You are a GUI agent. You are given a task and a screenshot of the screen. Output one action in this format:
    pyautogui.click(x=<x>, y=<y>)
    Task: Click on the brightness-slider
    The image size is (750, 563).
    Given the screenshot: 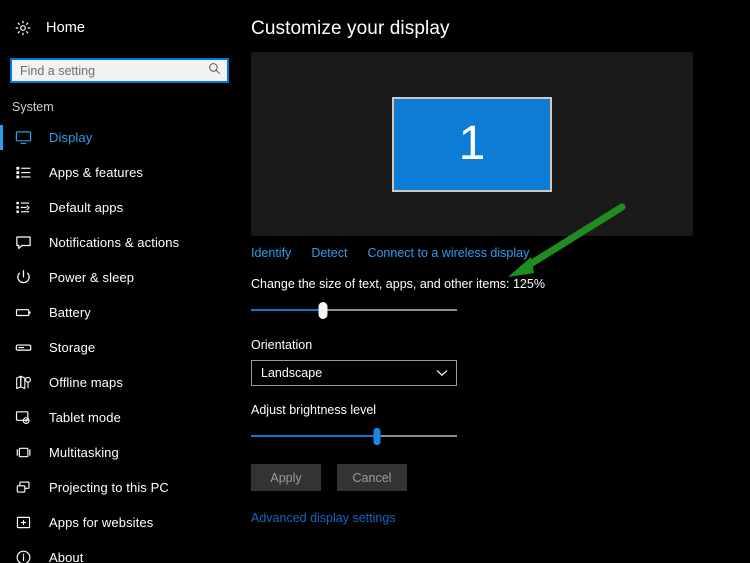 What is the action you would take?
    pyautogui.click(x=354, y=436)
    